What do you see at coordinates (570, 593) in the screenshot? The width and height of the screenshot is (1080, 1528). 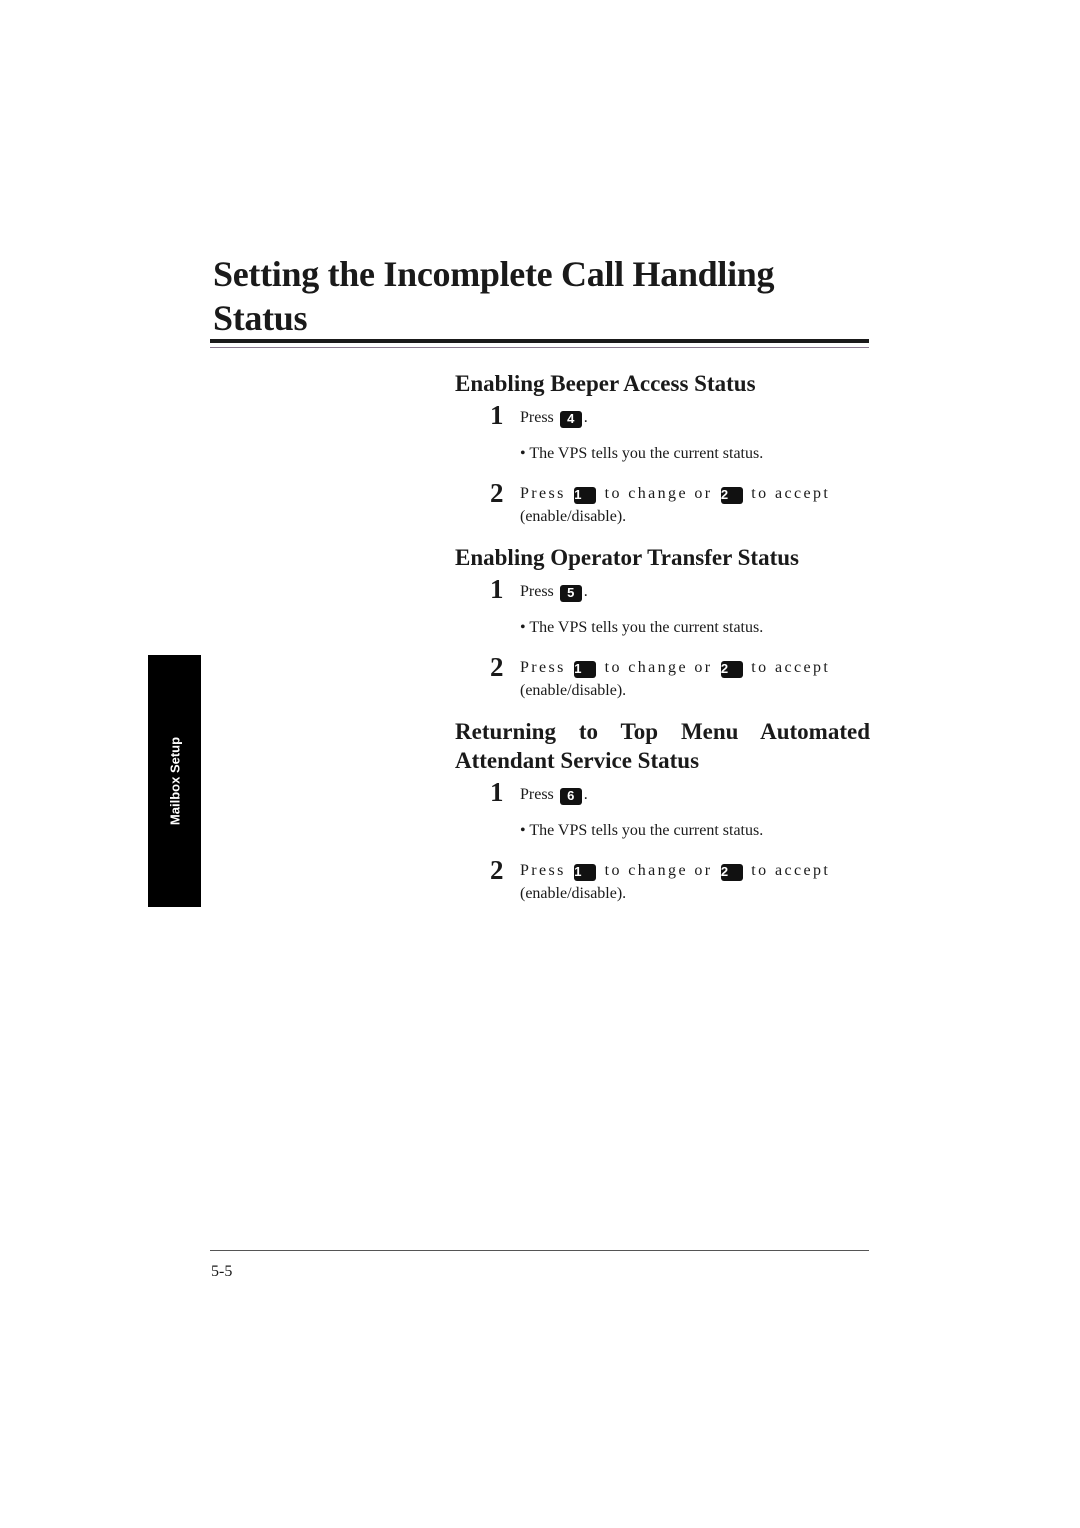 I see `key-5-icon: 5` at bounding box center [570, 593].